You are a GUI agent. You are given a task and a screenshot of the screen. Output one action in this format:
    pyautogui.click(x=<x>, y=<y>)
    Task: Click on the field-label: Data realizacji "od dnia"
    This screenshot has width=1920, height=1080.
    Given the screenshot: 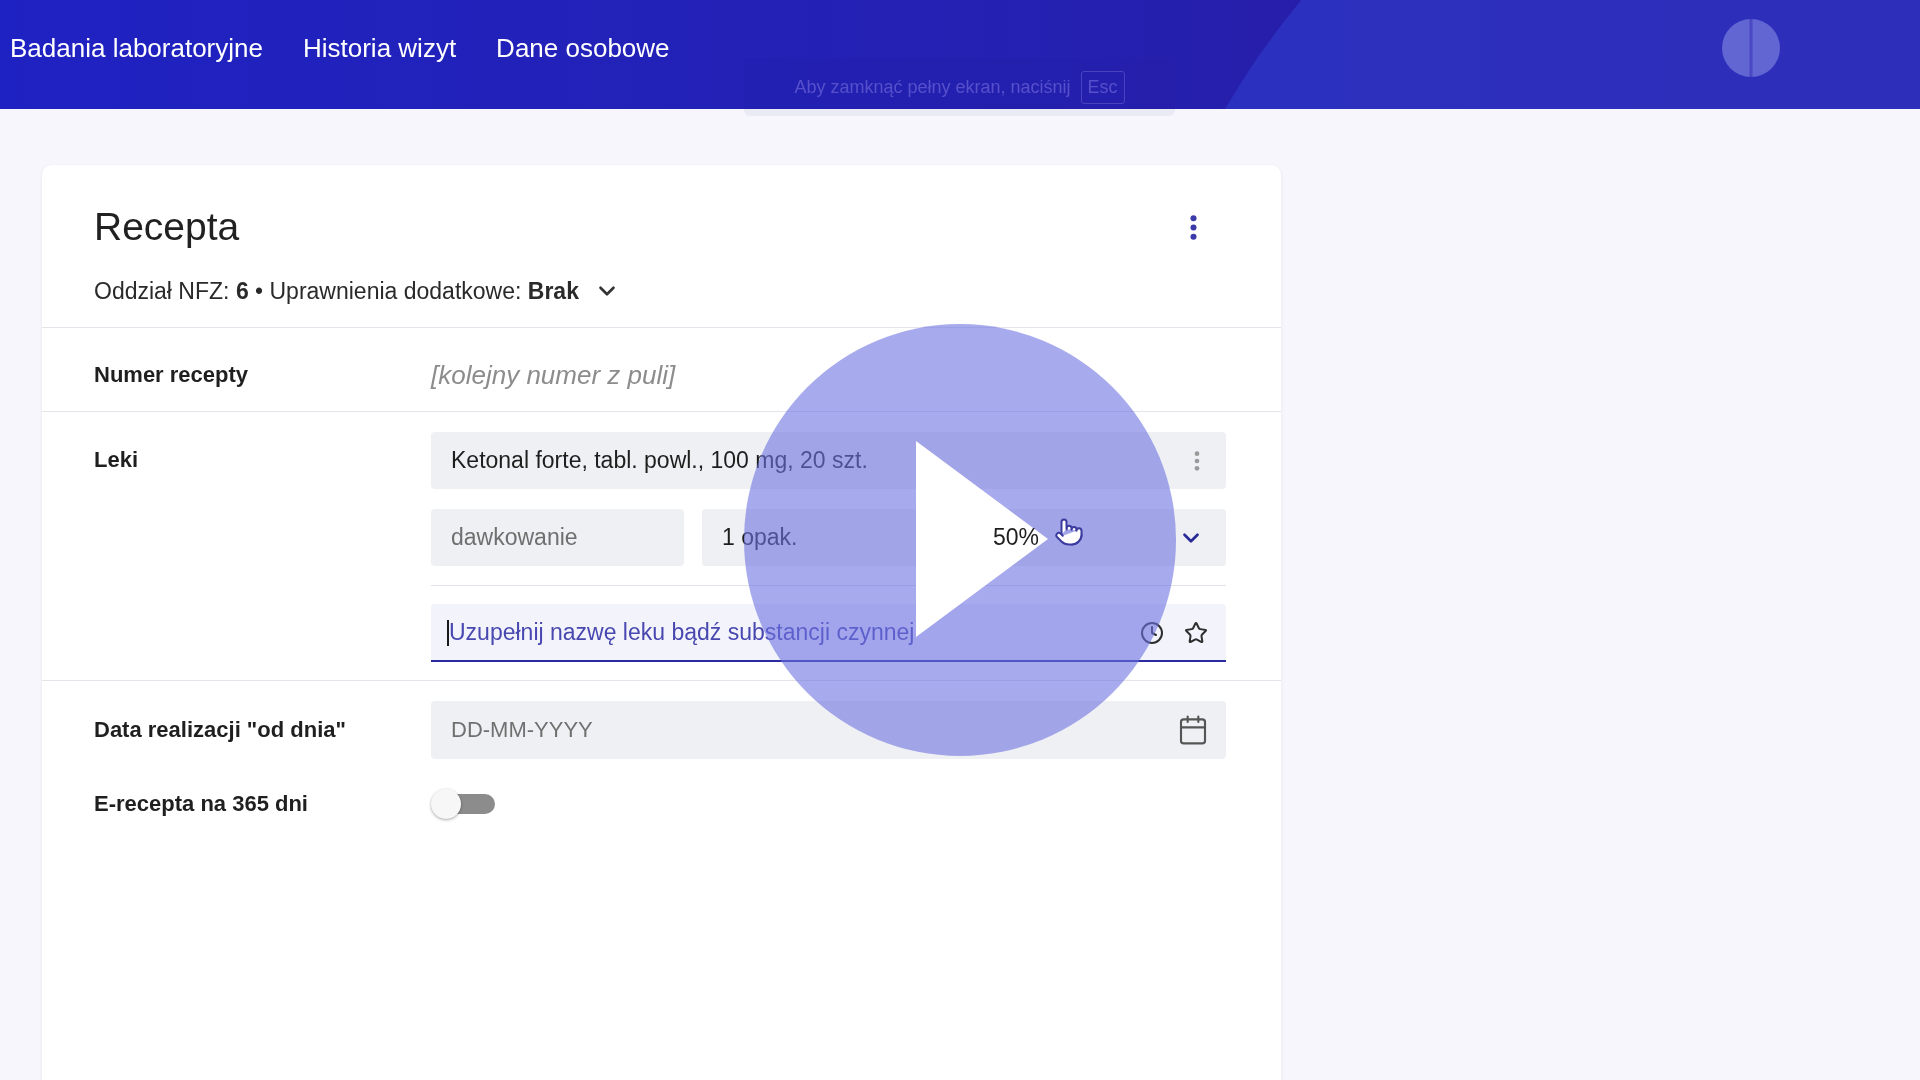 What is the action you would take?
    pyautogui.click(x=220, y=729)
    